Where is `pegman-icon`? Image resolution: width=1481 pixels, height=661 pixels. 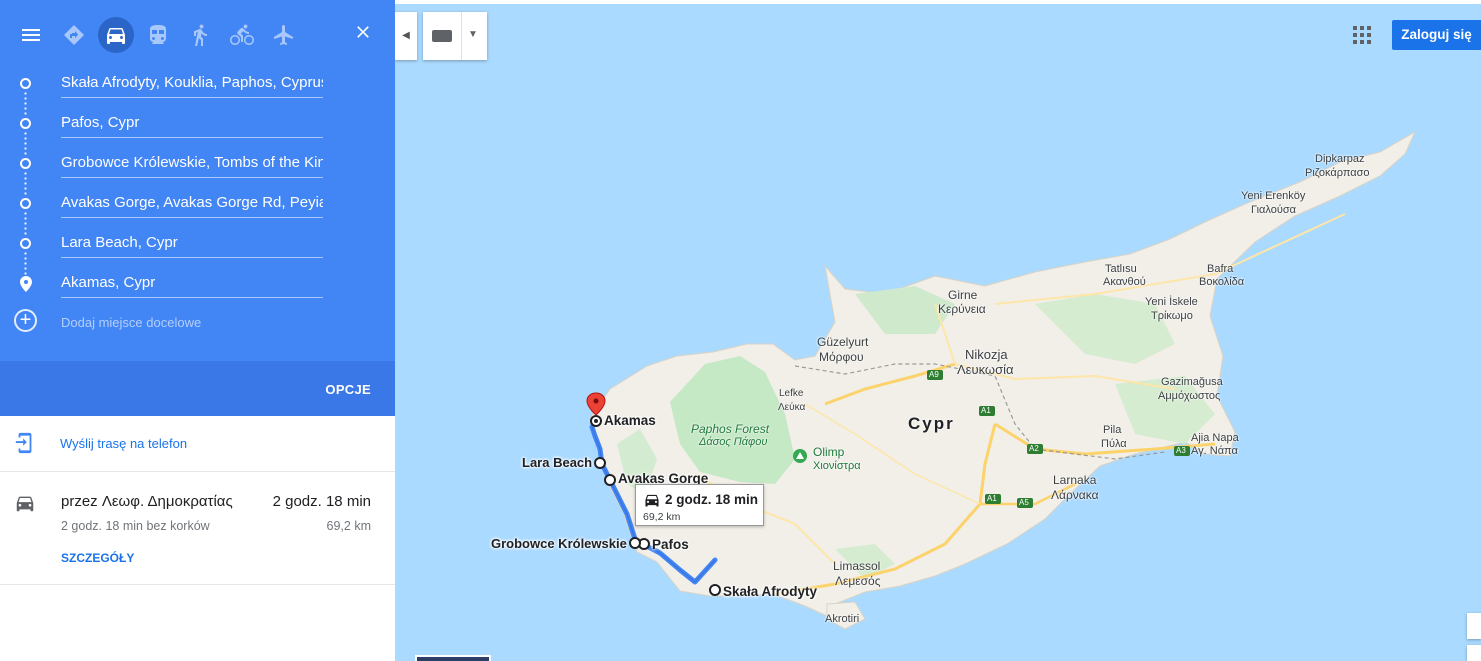
pegman-icon is located at coordinates (1474, 626).